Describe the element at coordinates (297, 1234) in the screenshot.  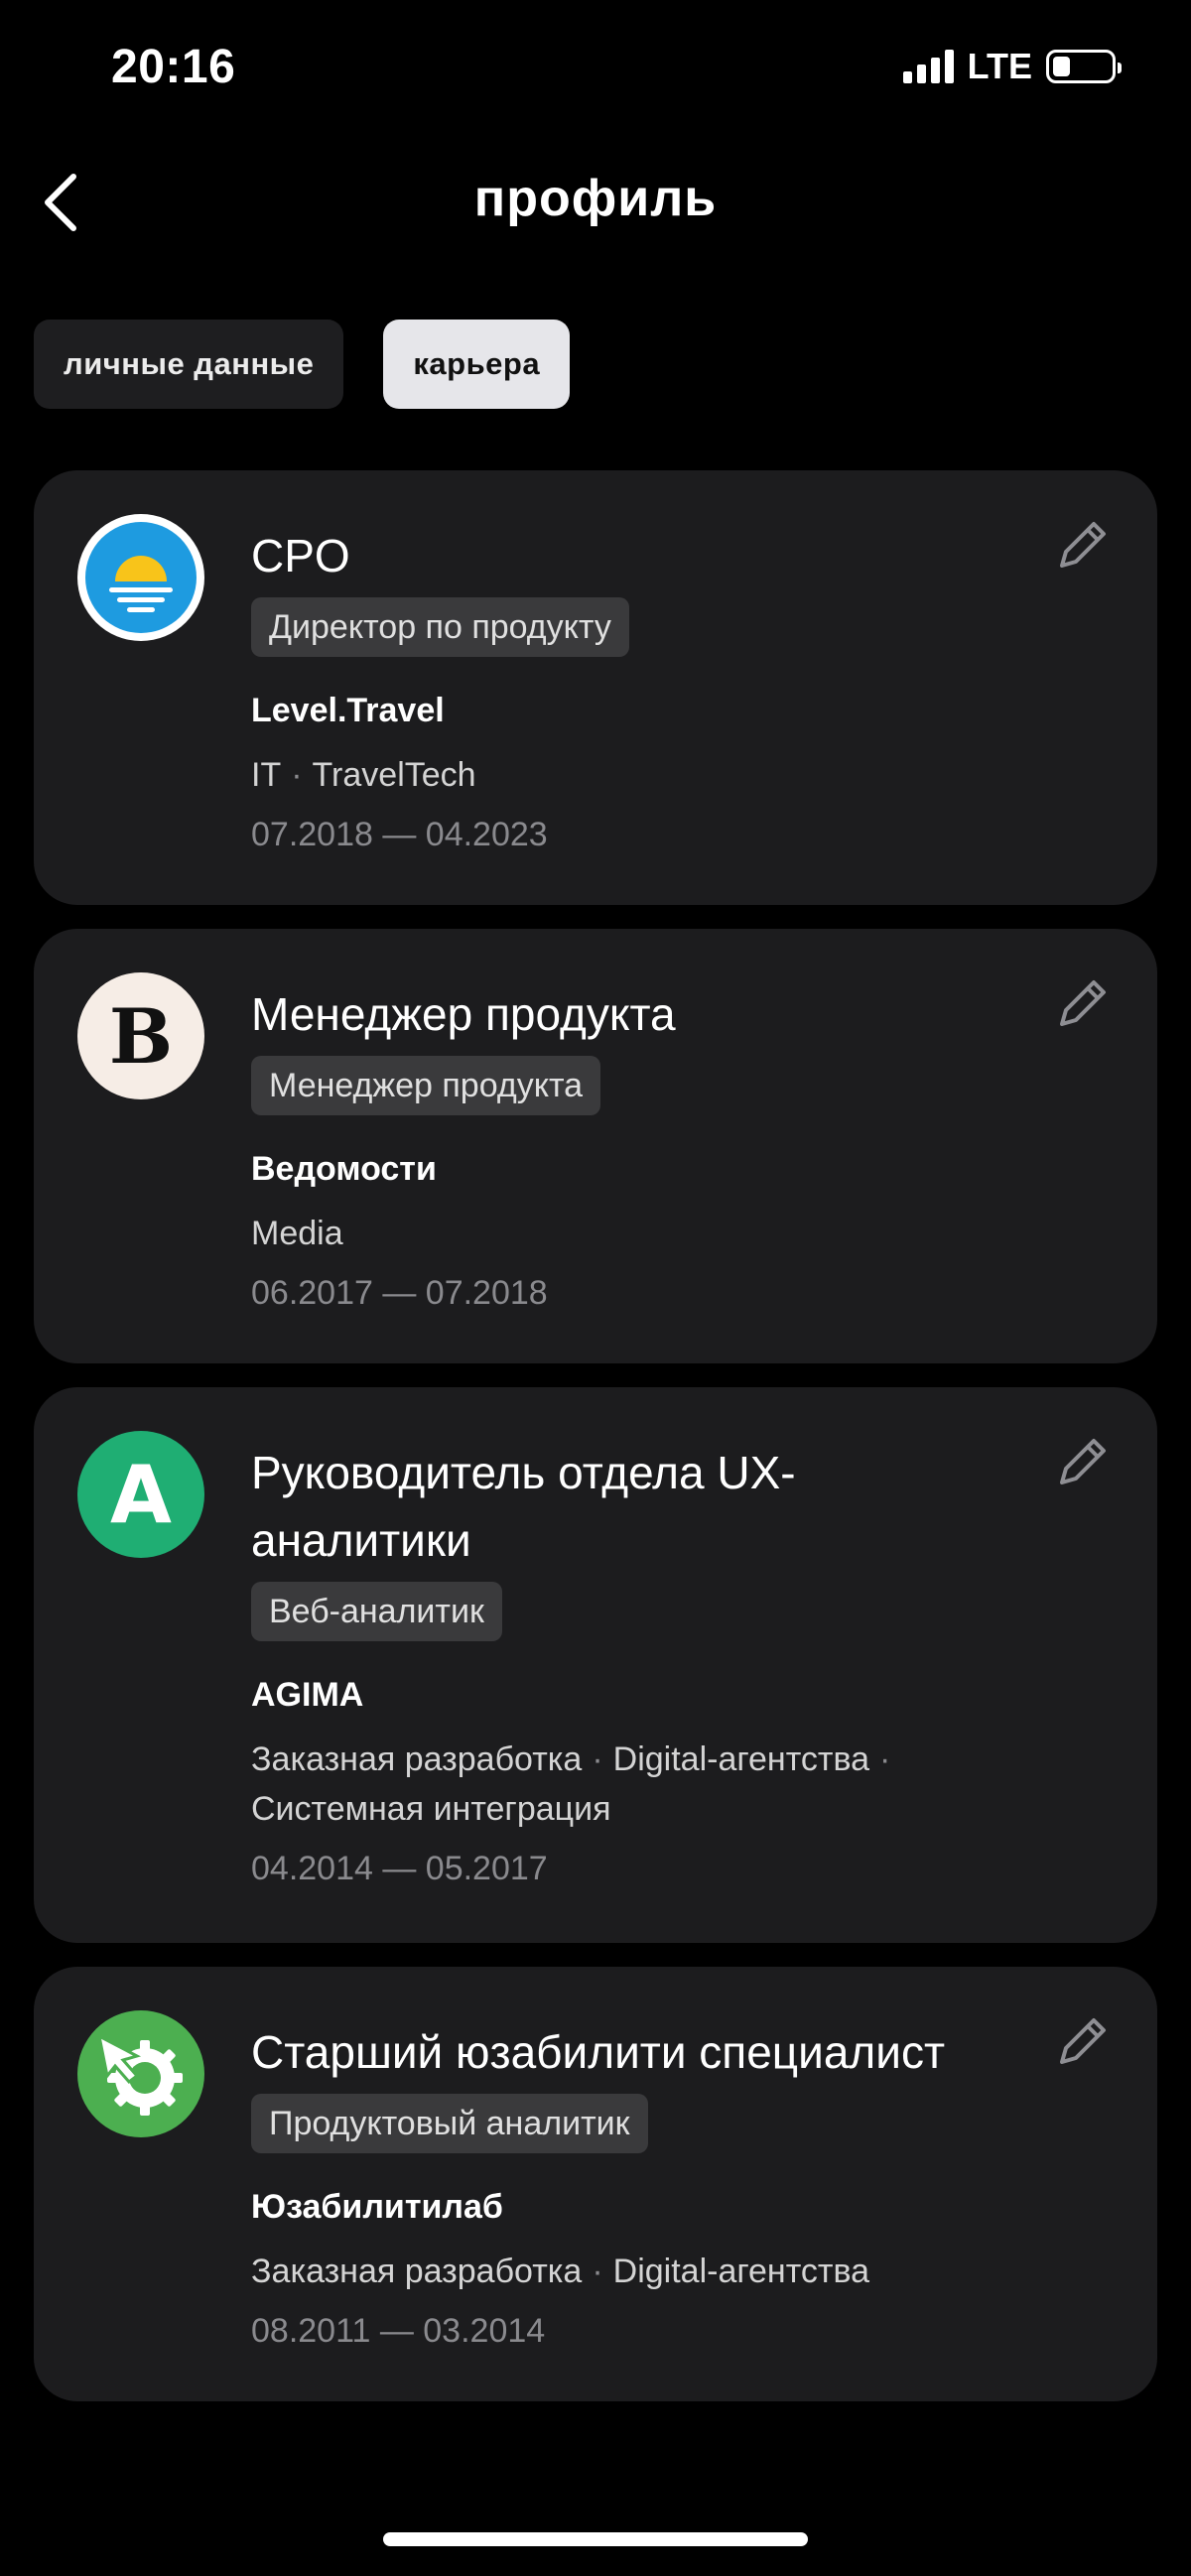
I see `industry-tag: Media` at that location.